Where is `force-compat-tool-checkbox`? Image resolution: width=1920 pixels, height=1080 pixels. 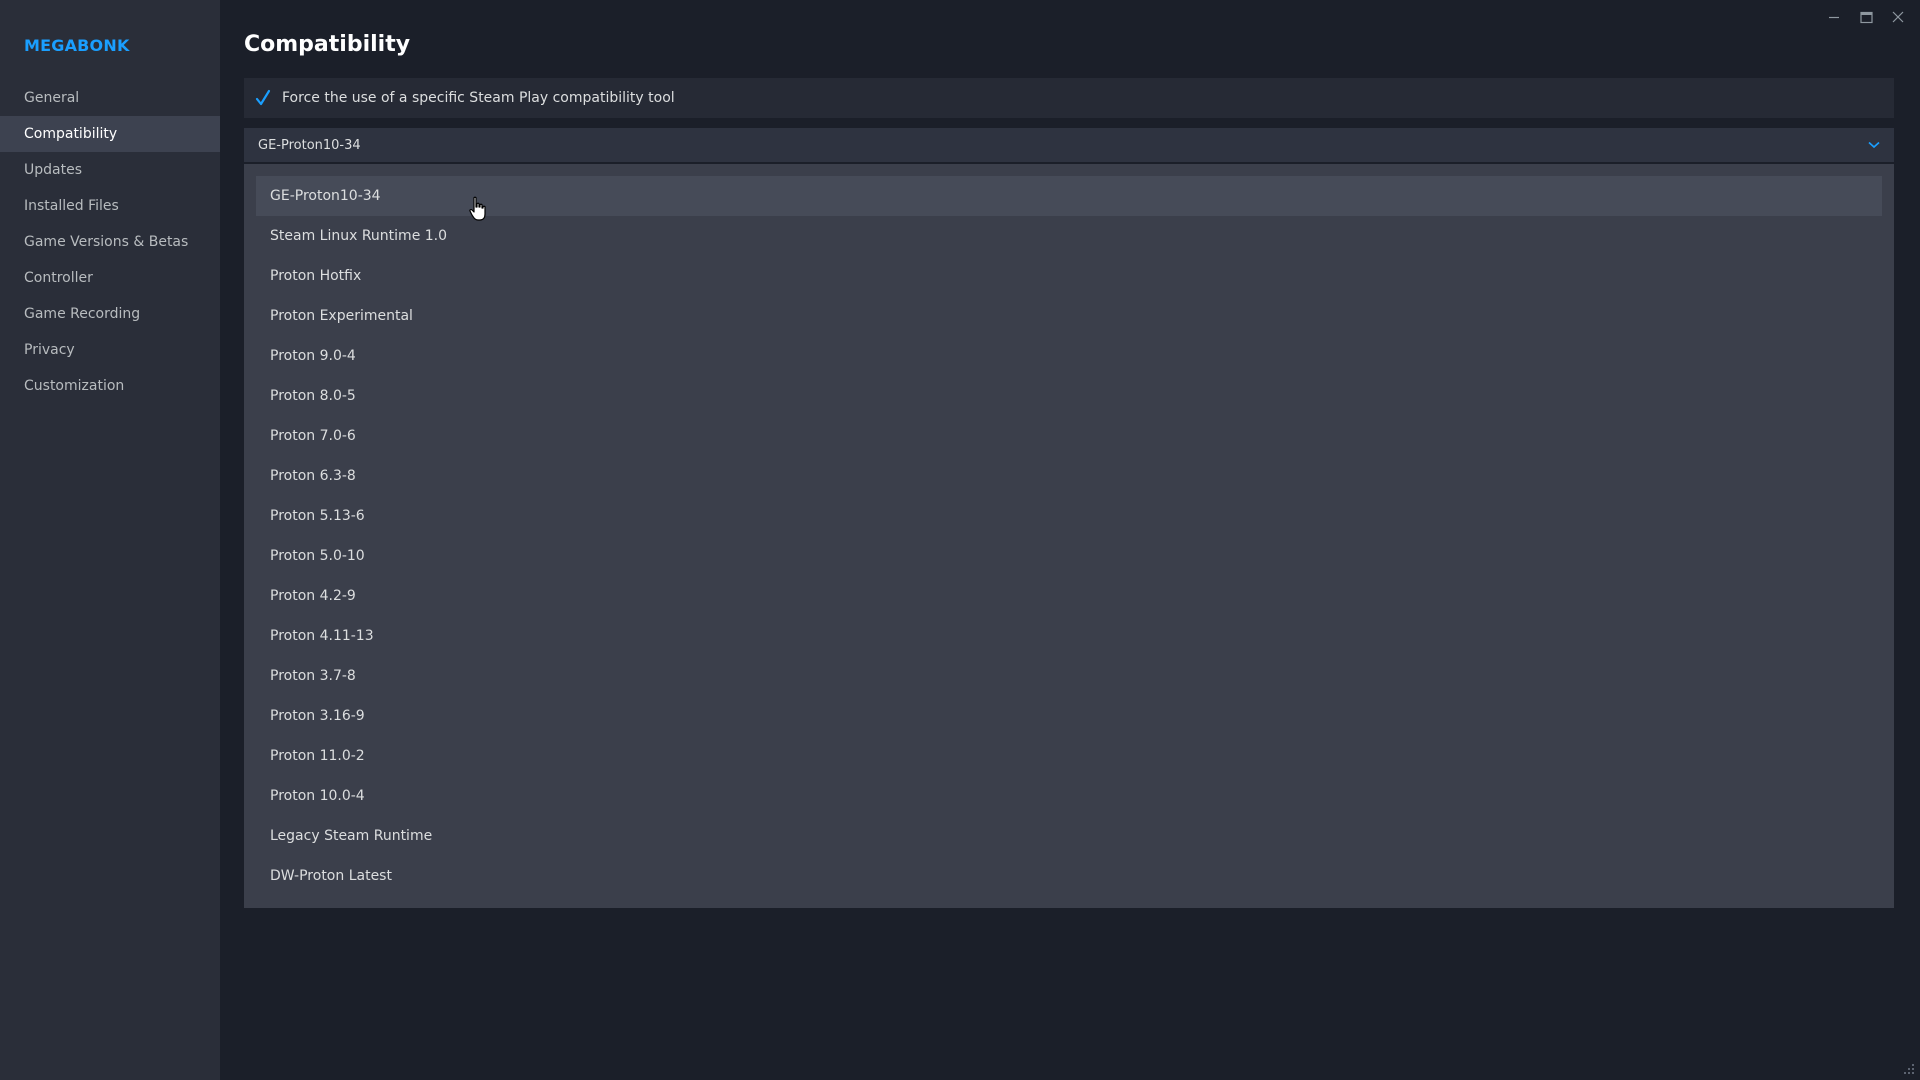
force-compat-tool-checkbox is located at coordinates (263, 98).